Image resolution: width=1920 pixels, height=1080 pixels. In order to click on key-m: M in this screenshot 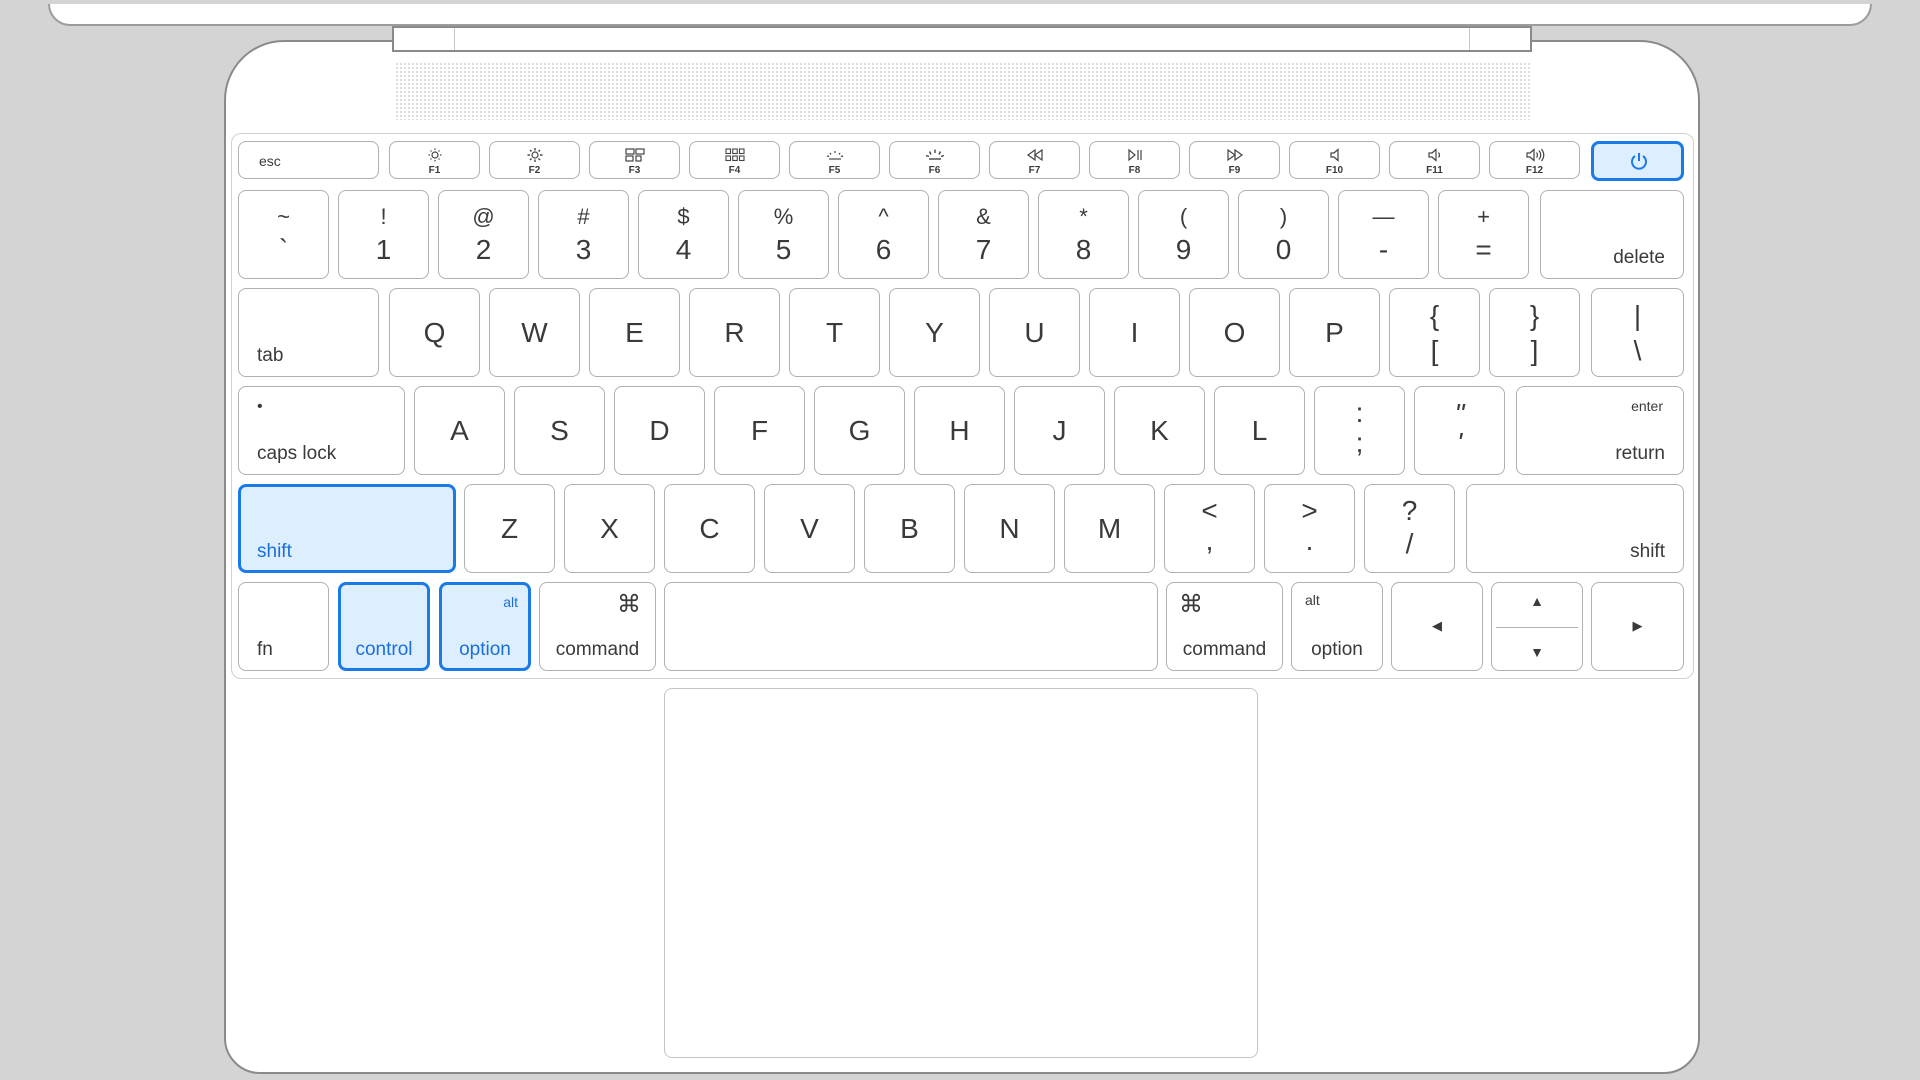, I will do `click(1109, 528)`.